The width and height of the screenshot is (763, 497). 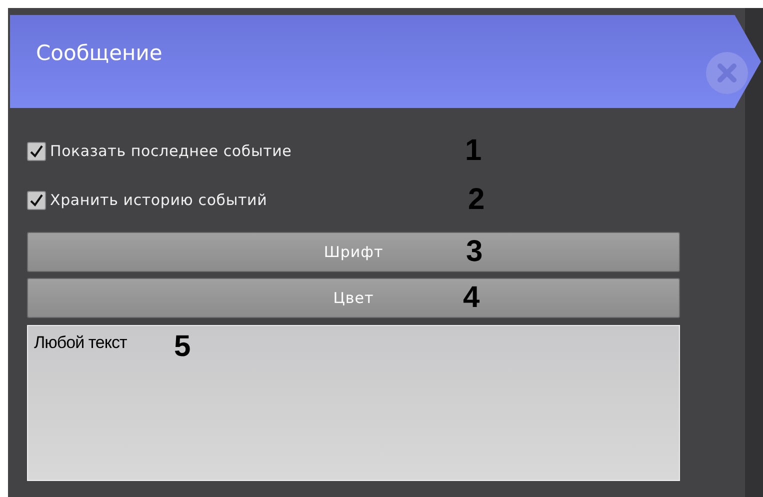 What do you see at coordinates (474, 252) in the screenshot?
I see `callout-number: 3` at bounding box center [474, 252].